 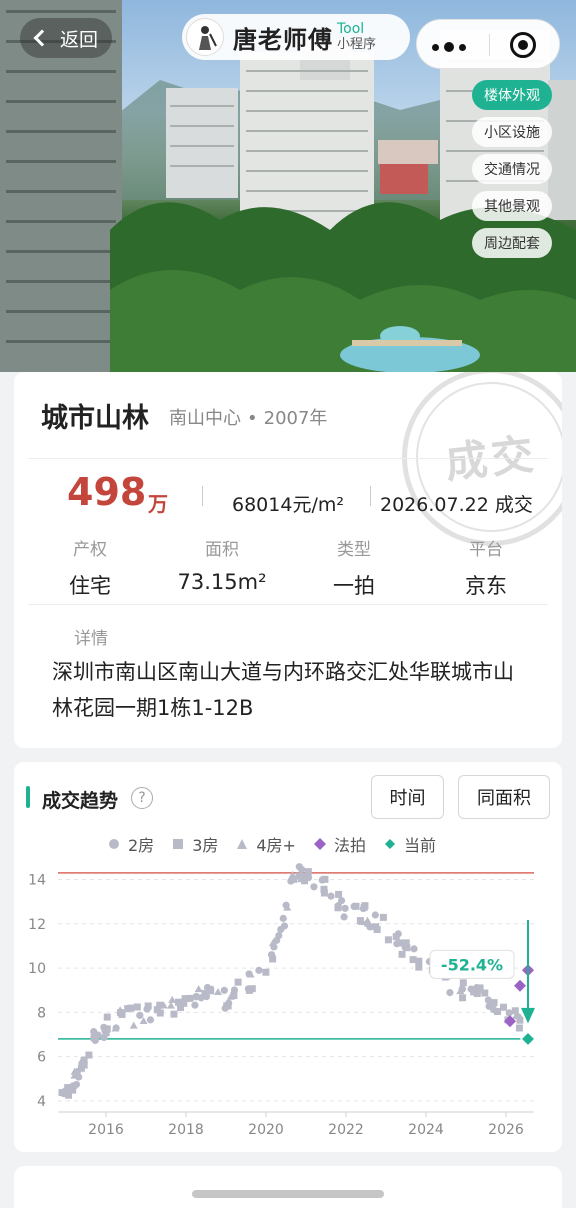 I want to click on attr-area: 面积 73.15m², so click(x=222, y=564).